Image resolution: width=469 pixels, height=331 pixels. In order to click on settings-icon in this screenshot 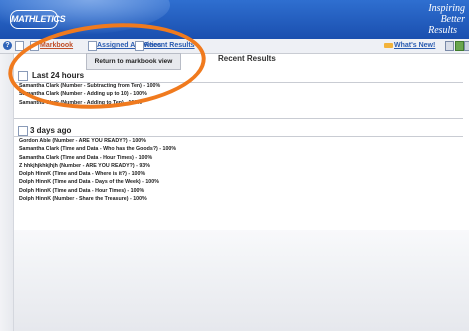, I will do `click(466, 46)`.